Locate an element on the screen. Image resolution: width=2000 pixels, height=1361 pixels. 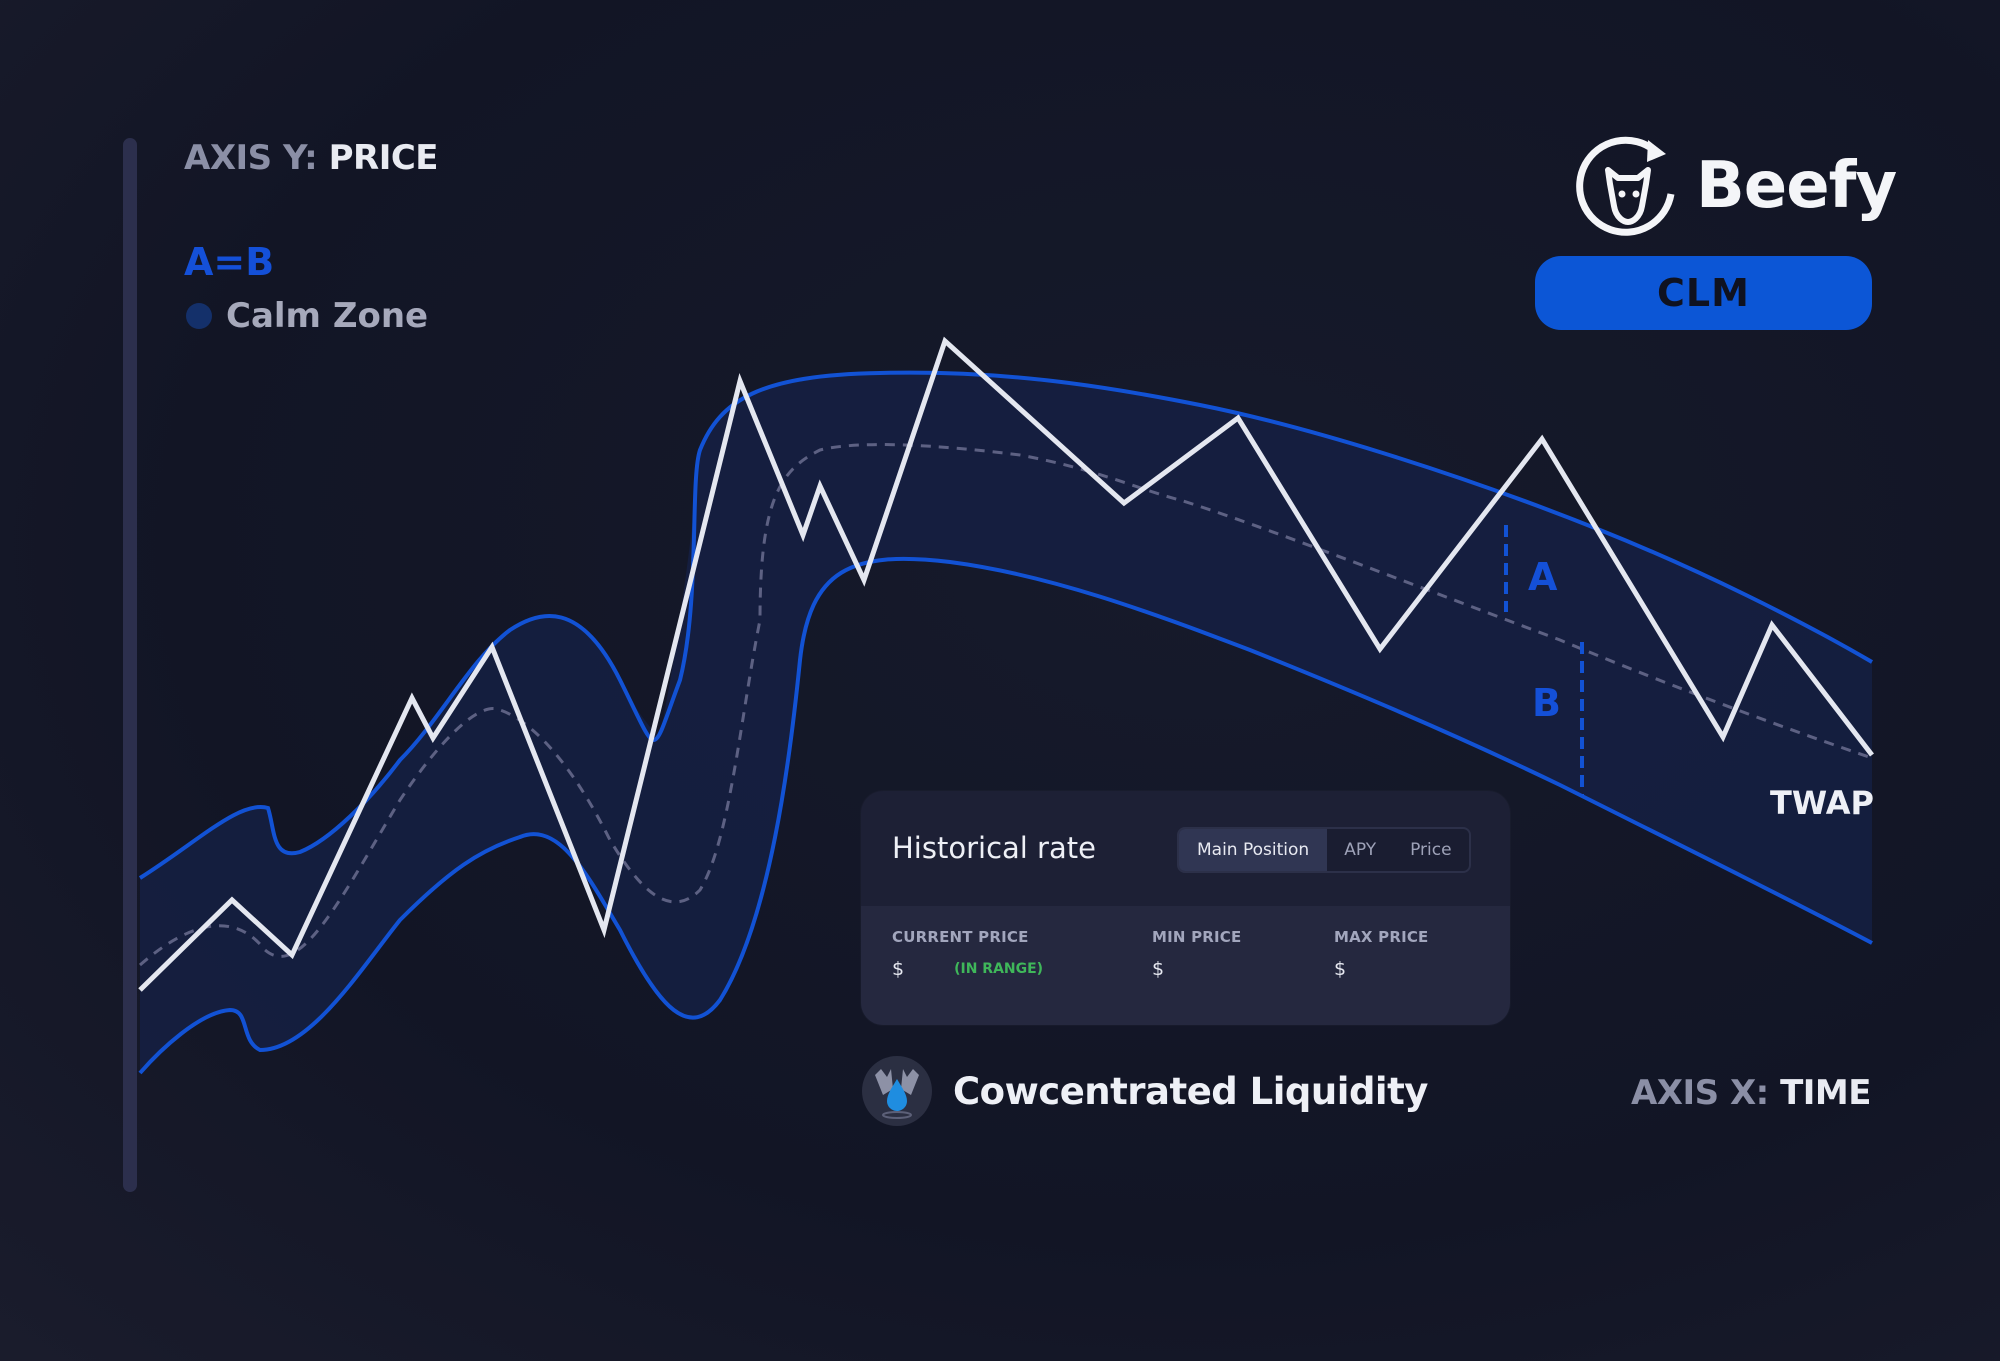
legend-calm-zone: Calm Zone is located at coordinates (307, 316).